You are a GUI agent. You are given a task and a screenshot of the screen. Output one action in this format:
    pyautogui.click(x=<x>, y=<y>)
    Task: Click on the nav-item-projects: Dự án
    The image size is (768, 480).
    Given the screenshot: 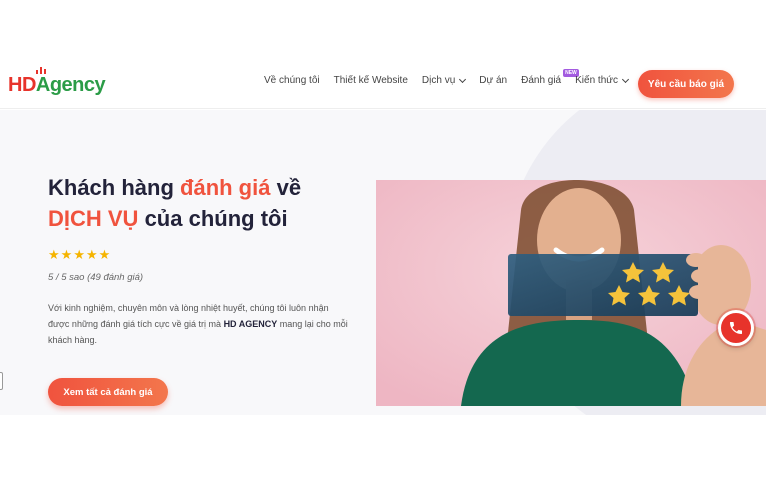 What is the action you would take?
    pyautogui.click(x=493, y=80)
    